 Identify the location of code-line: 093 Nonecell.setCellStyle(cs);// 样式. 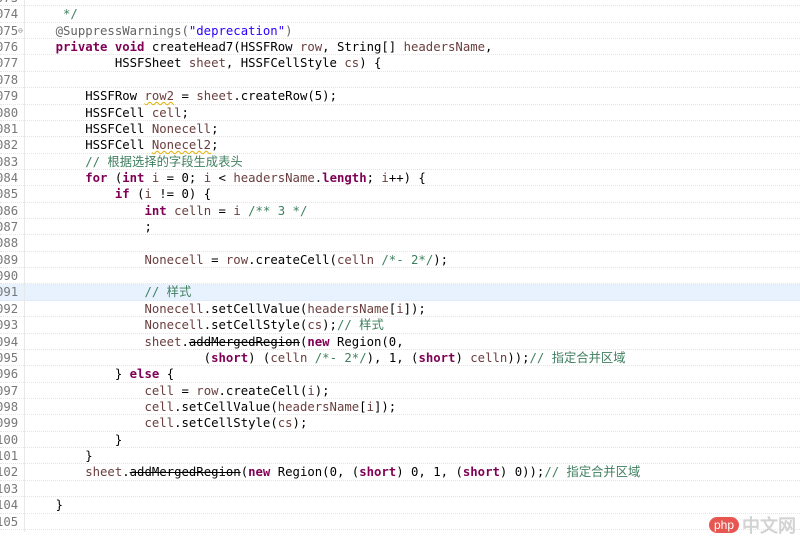
(400, 325).